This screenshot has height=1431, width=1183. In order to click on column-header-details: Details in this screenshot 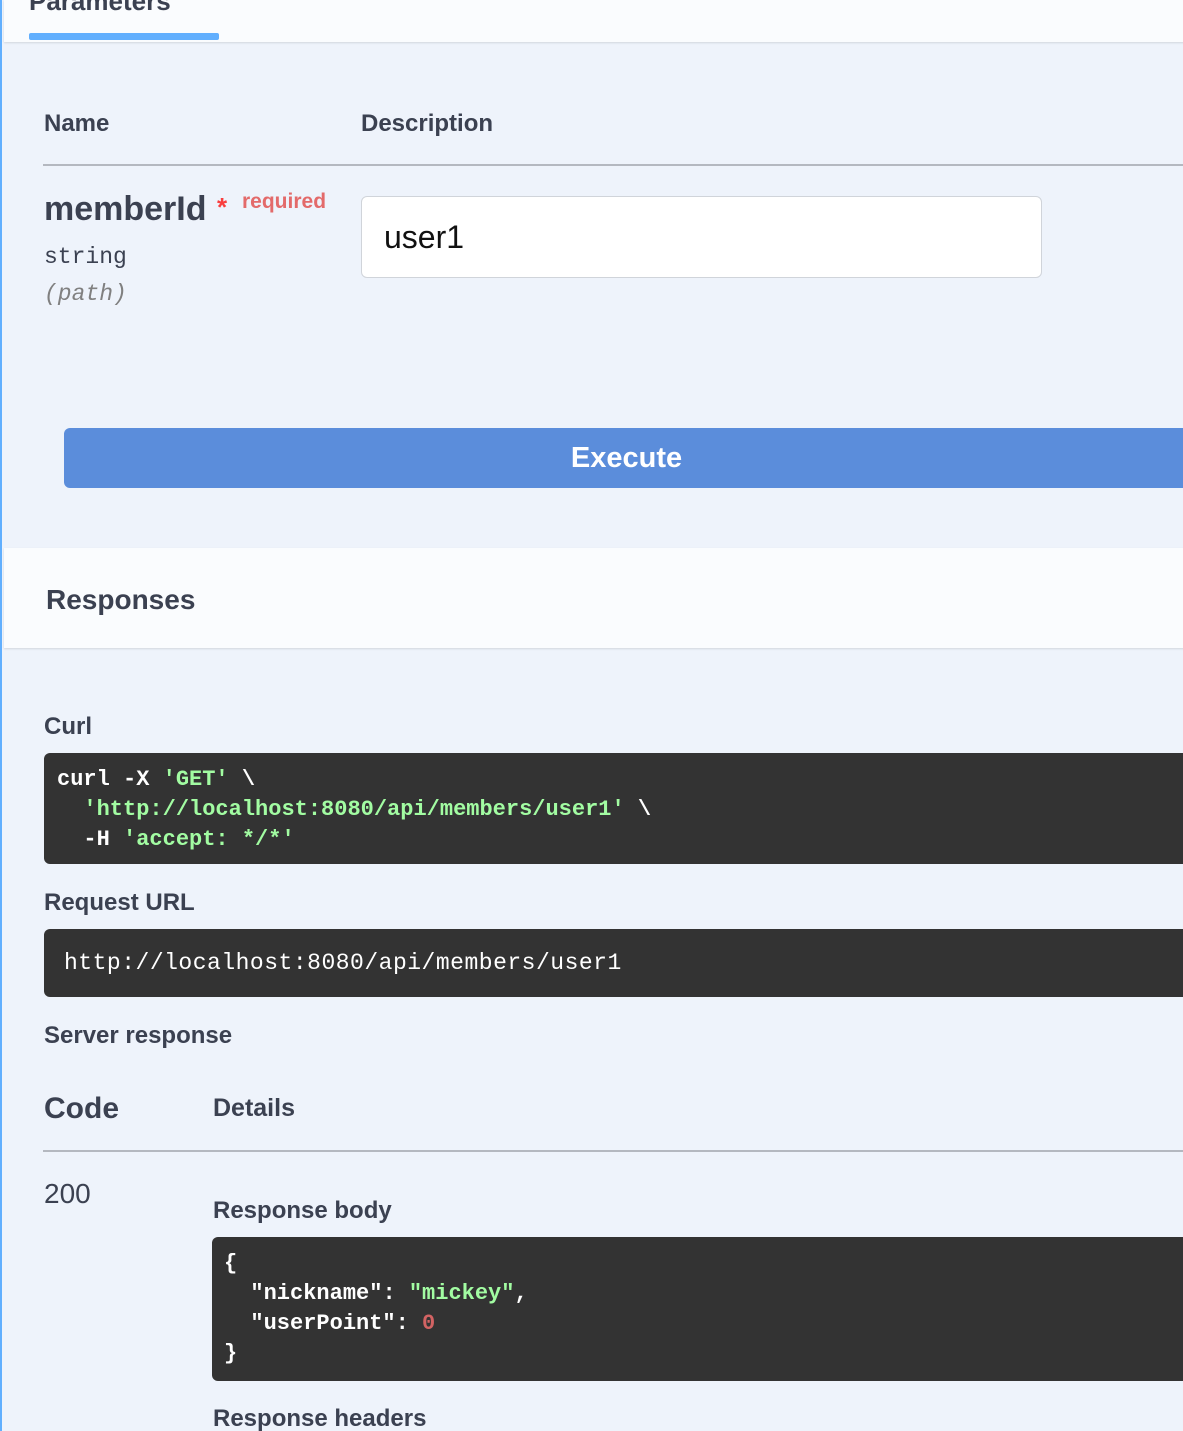, I will do `click(254, 1108)`.